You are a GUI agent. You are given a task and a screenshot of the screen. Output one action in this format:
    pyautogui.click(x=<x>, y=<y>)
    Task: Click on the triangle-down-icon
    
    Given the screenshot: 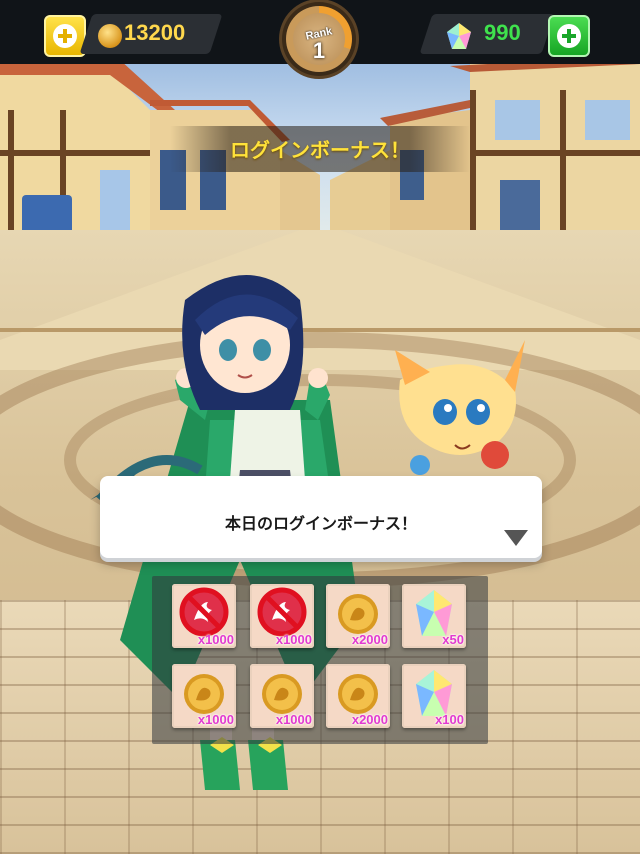 What is the action you would take?
    pyautogui.click(x=516, y=538)
    